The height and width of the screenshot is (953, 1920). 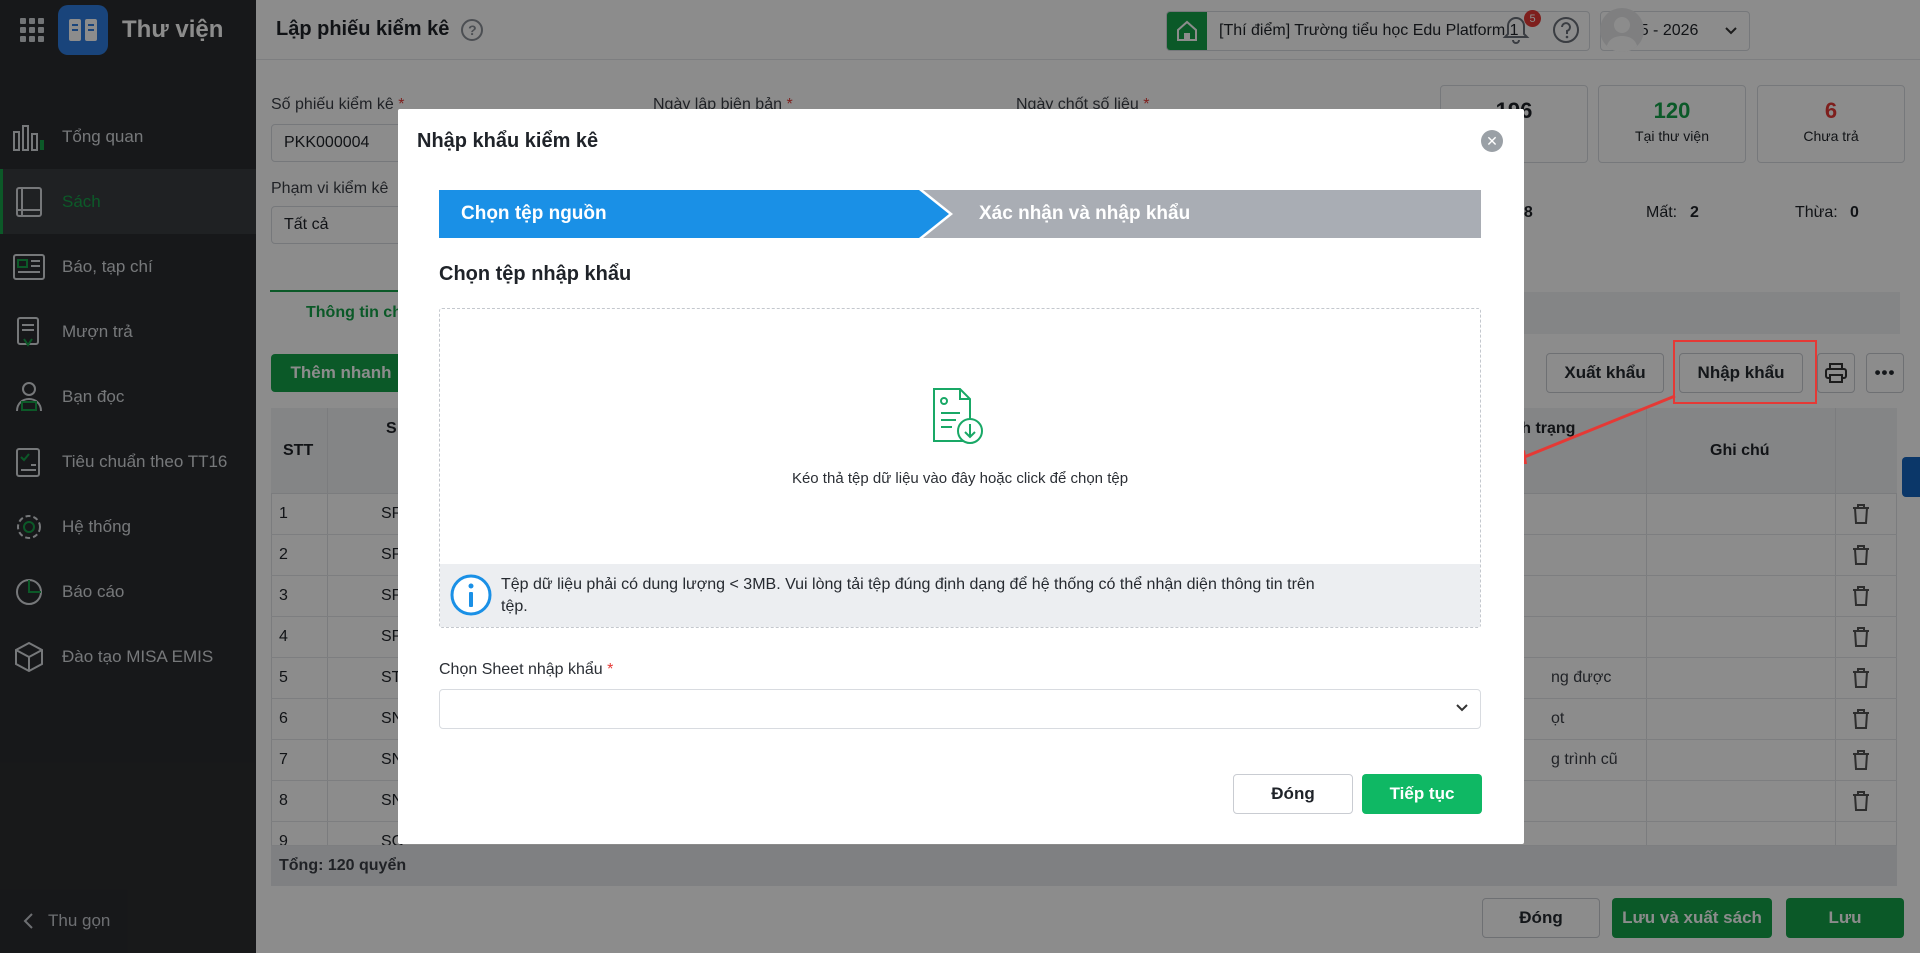 I want to click on import-steps: Chọn tệp nguồn Xác nhận và nhập khẩu, so click(x=960, y=214).